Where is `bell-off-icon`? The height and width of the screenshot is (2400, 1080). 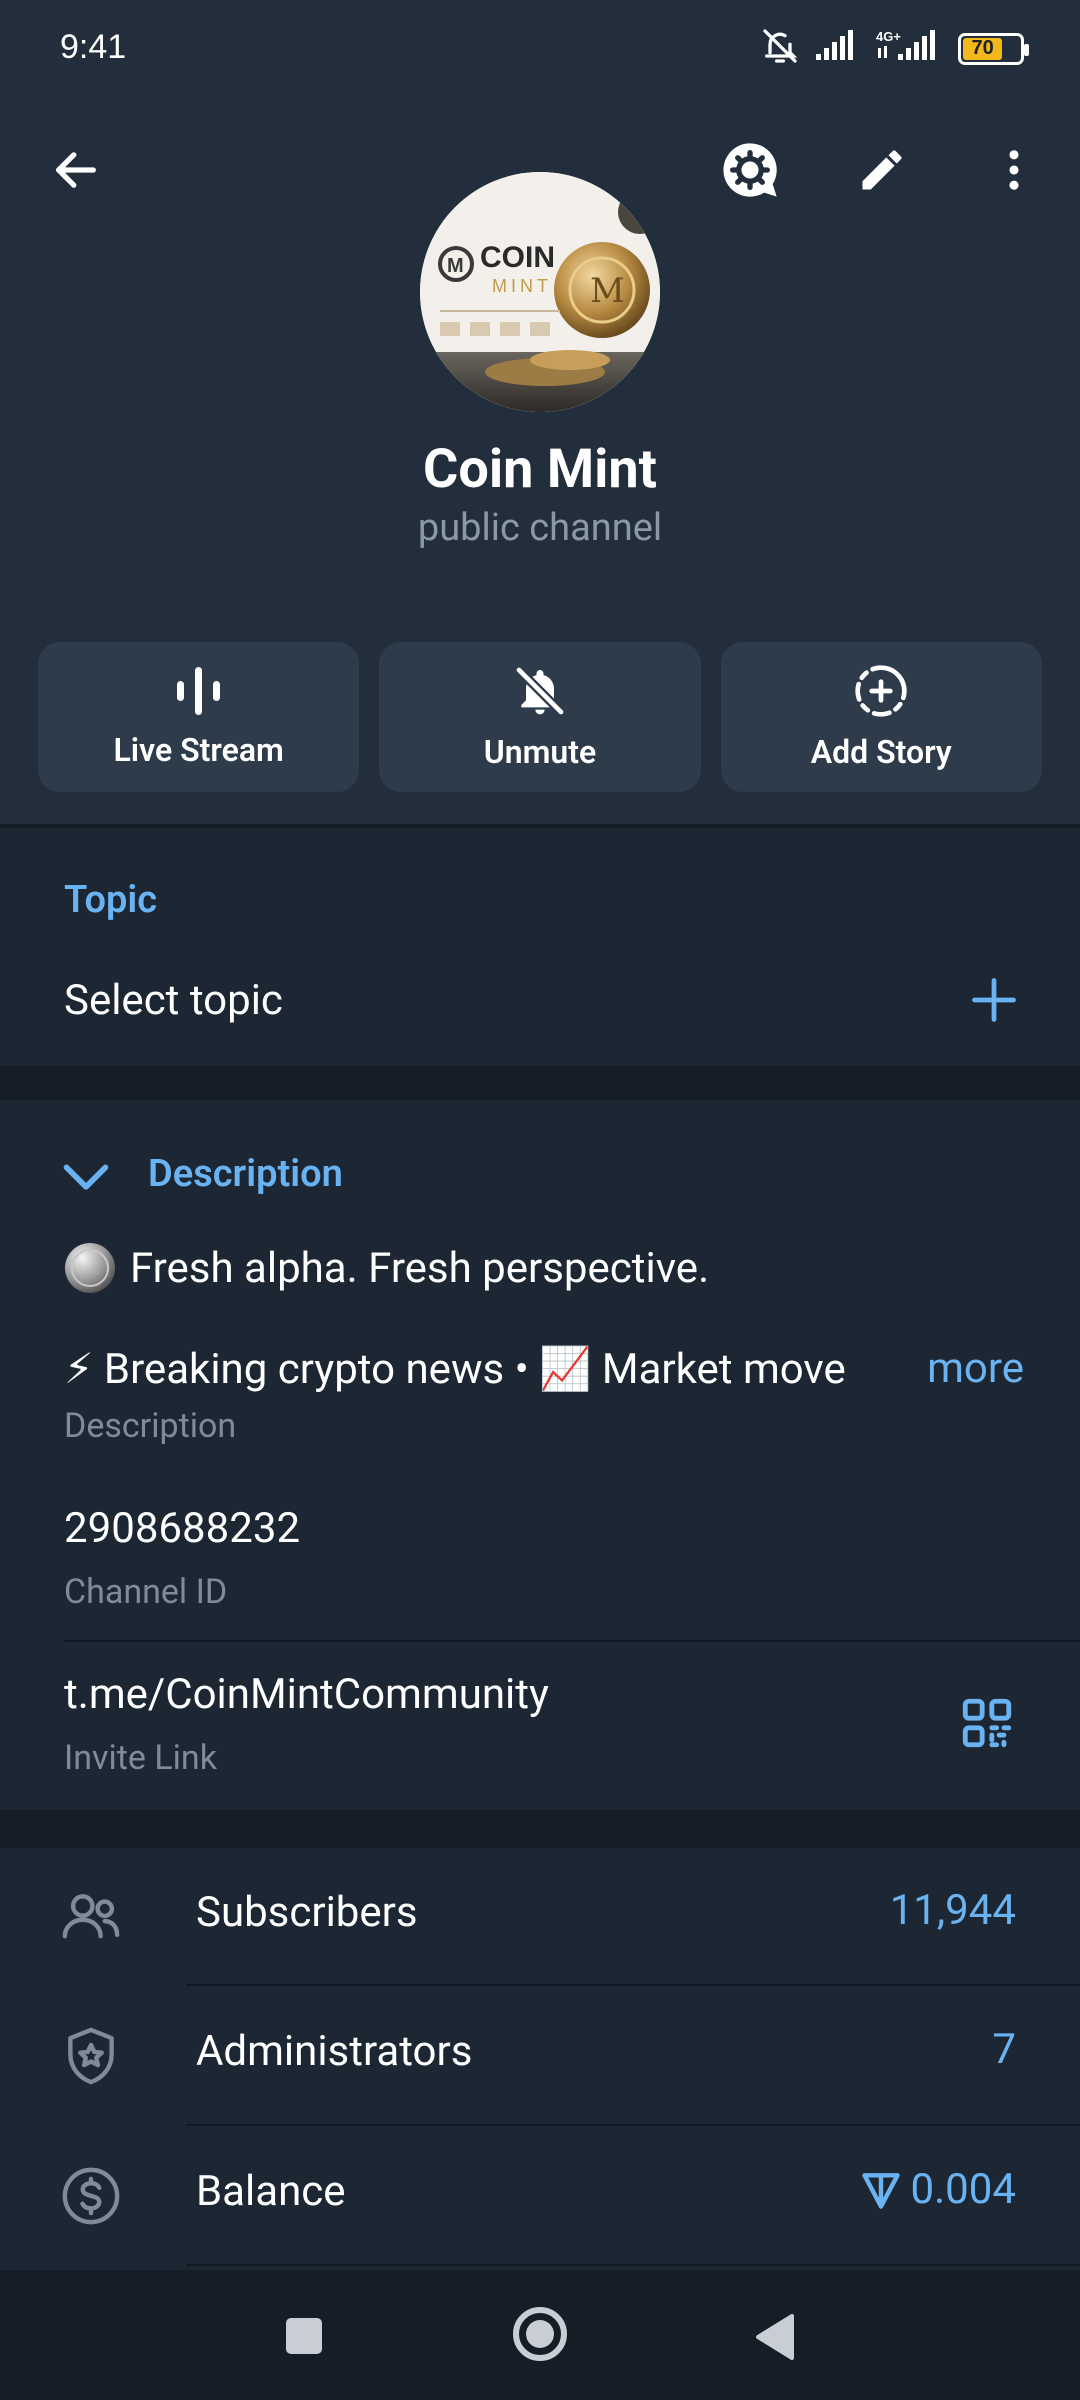
bell-off-icon is located at coordinates (540, 691).